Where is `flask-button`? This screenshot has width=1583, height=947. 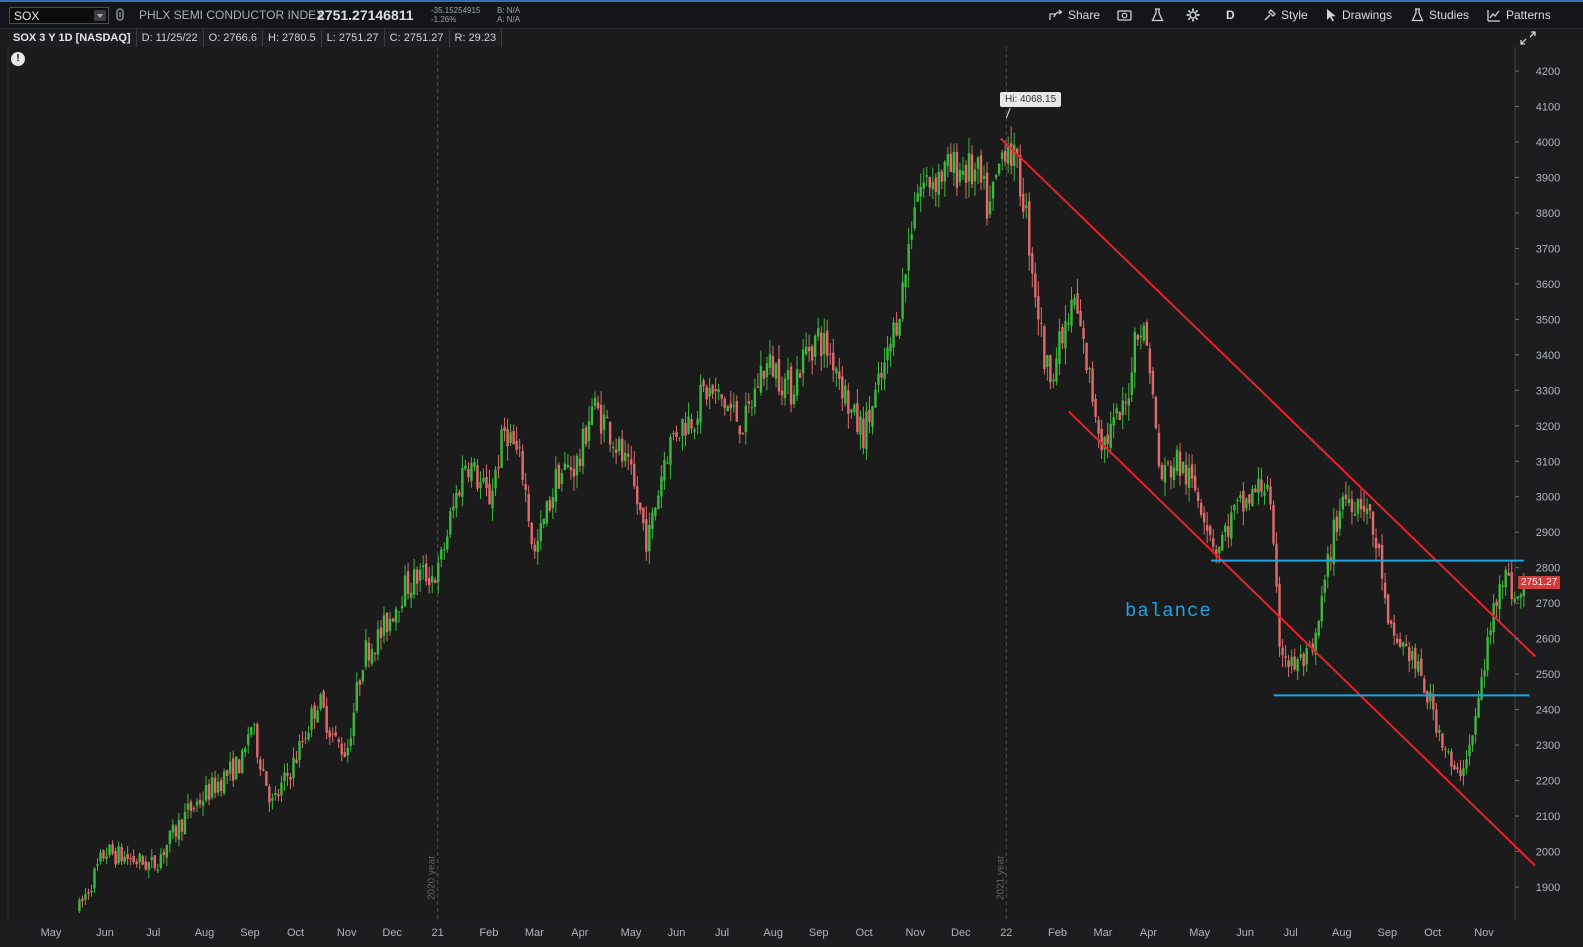
flask-button is located at coordinates (1157, 15).